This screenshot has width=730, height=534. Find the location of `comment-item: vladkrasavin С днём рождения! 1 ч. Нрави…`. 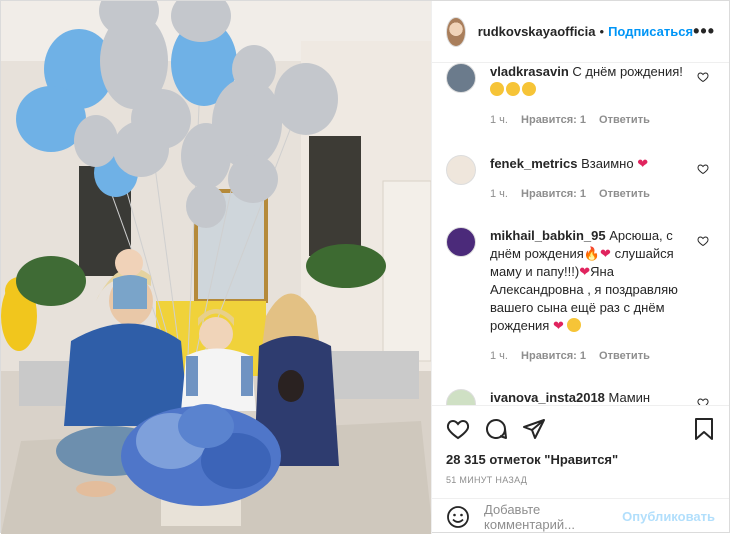

comment-item: vladkrasavin С днём рождения! 1 ч. Нрави… is located at coordinates (580, 96).